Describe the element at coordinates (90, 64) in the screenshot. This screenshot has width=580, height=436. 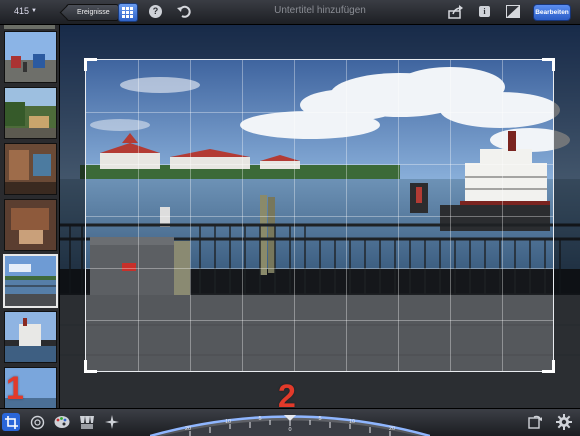
I see `crop-handle-top-left` at that location.